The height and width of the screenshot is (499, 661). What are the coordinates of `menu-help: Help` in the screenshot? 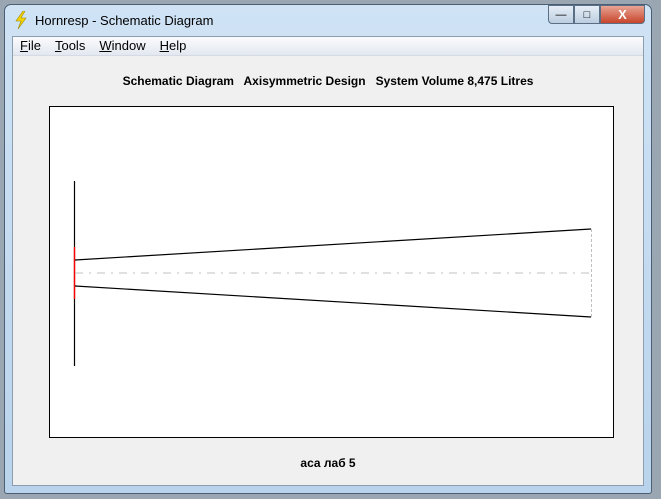 It's located at (173, 46).